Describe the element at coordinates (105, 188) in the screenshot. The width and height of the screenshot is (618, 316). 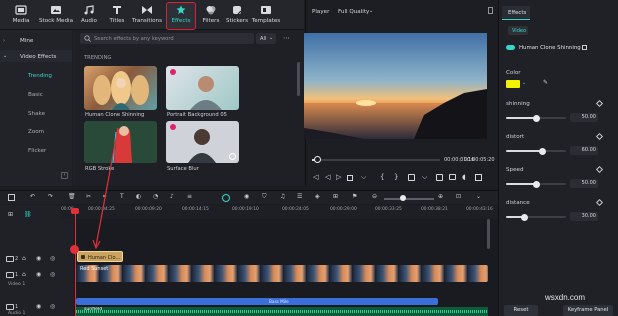
I see `annotation-arrow` at that location.